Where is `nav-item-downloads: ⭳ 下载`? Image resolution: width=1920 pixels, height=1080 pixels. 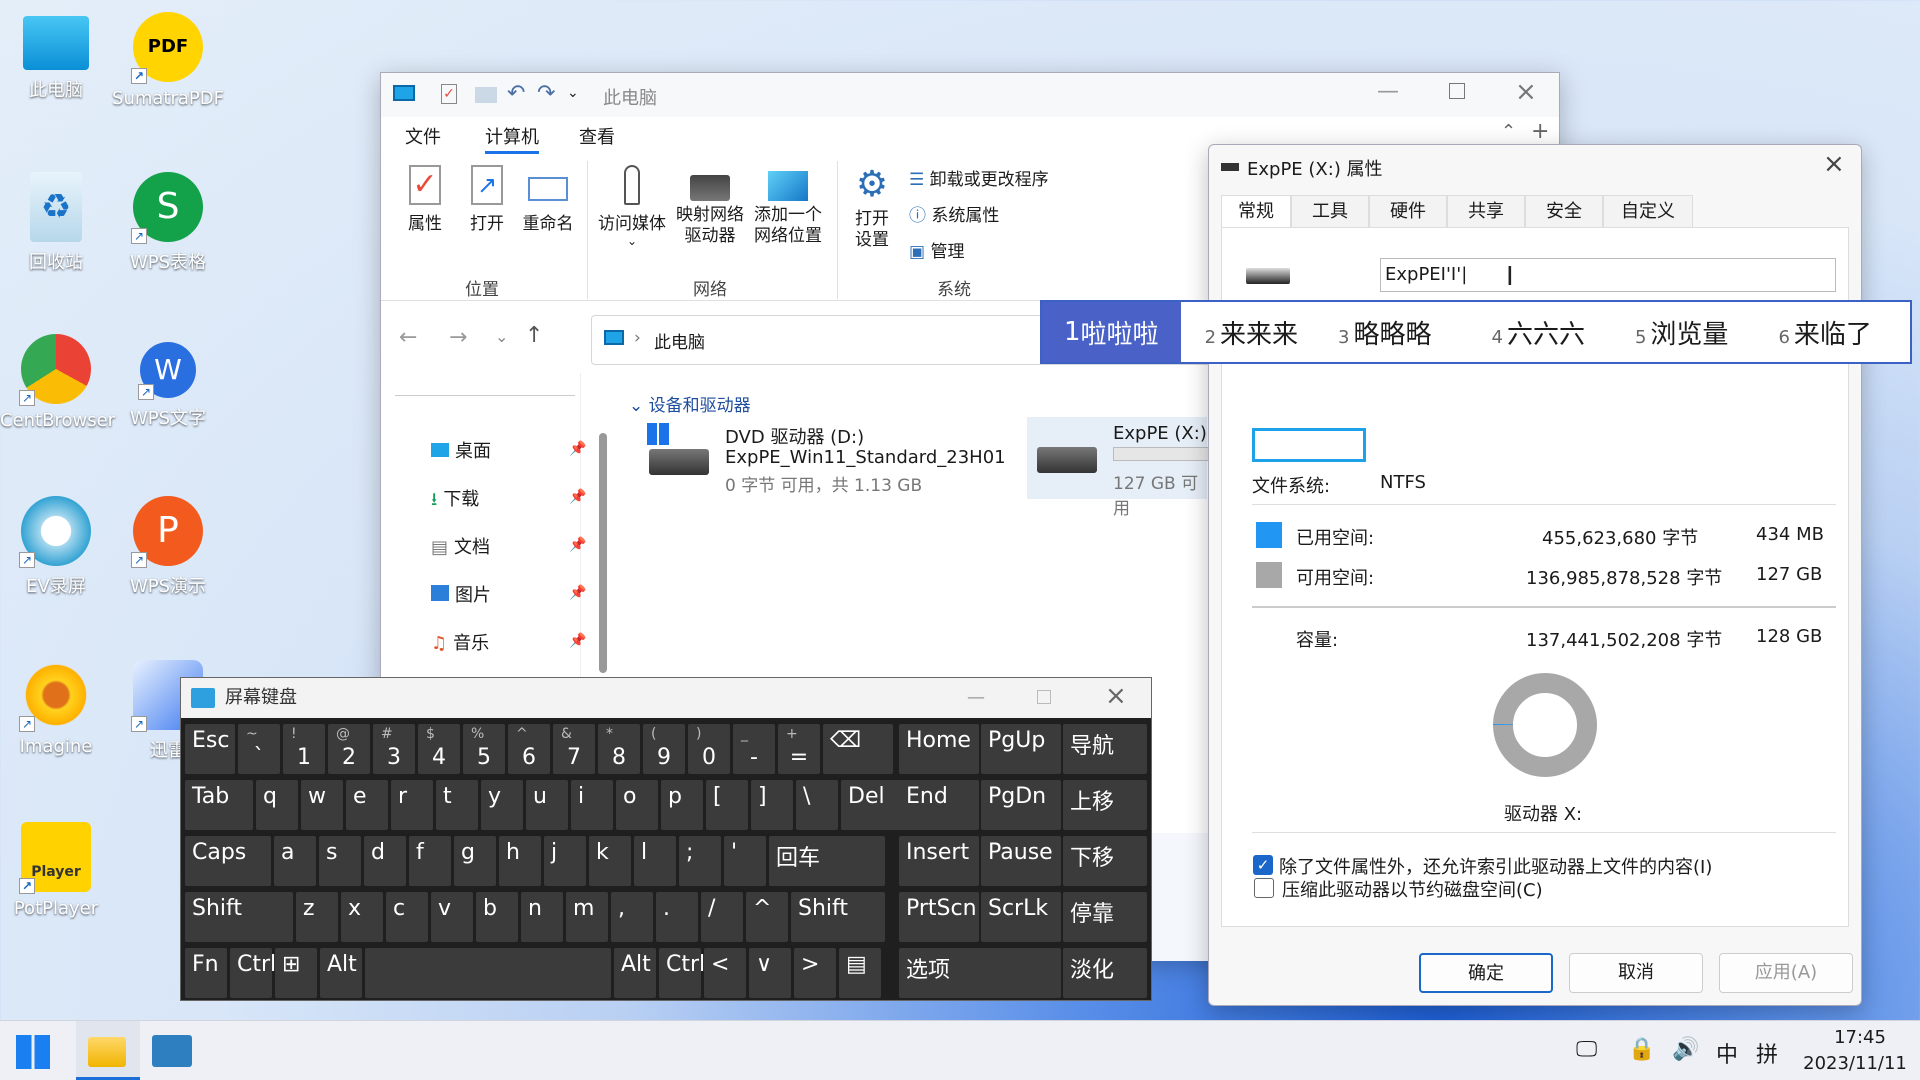
nav-item-downloads: ⭳ 下载 is located at coordinates (455, 501).